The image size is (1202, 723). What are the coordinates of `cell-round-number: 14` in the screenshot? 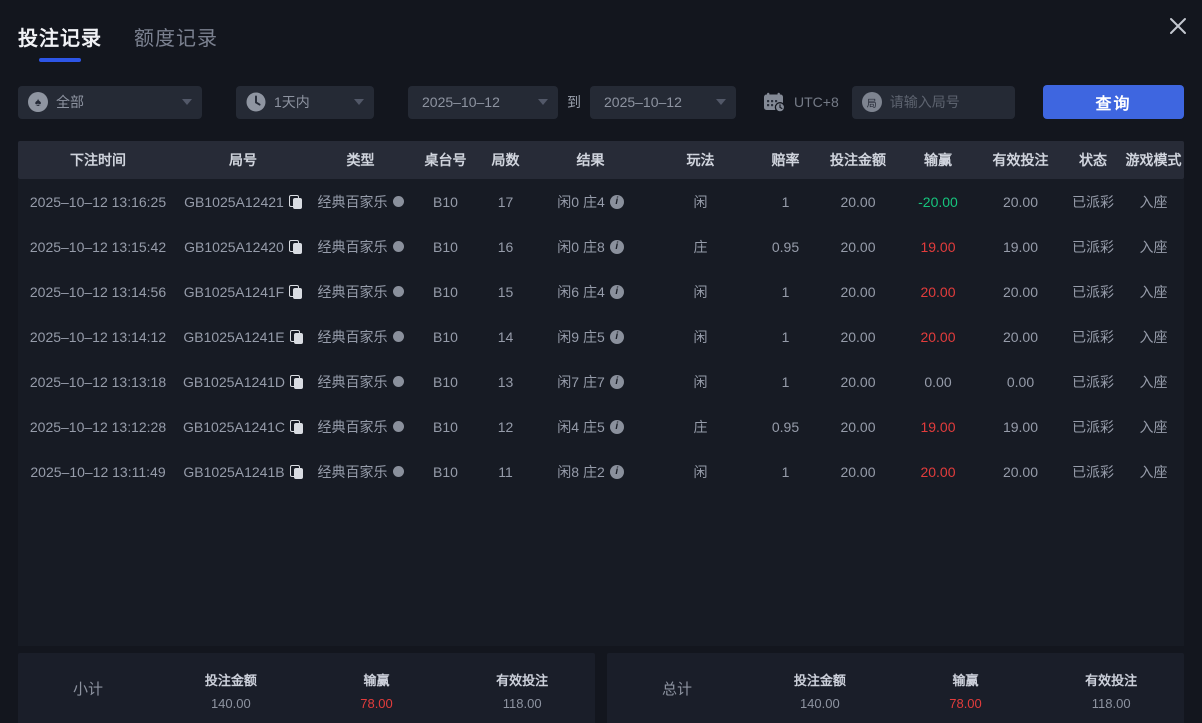 It's located at (505, 336).